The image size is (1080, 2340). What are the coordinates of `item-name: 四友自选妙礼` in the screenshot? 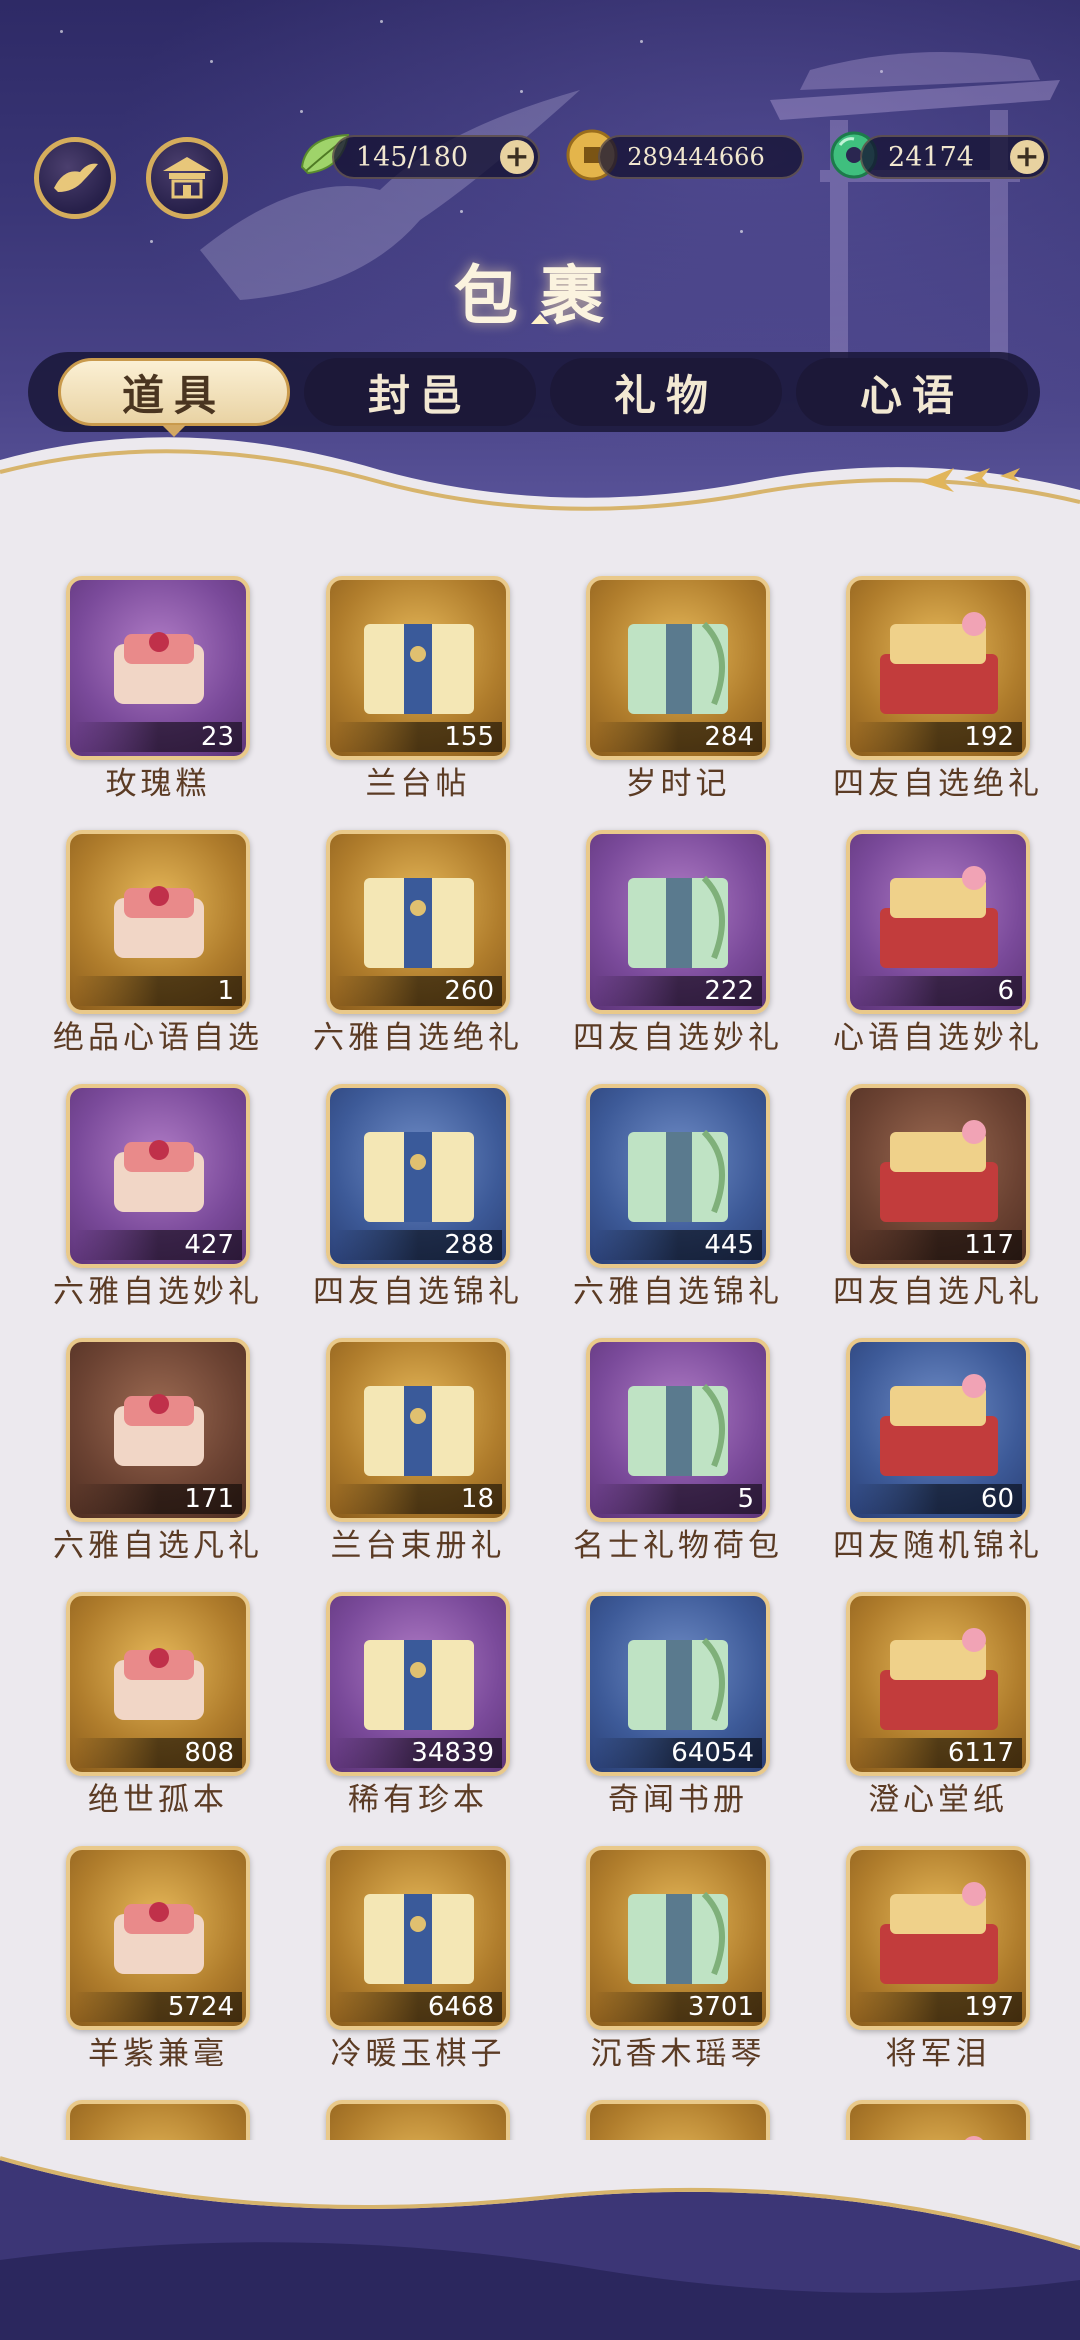 It's located at (678, 1038).